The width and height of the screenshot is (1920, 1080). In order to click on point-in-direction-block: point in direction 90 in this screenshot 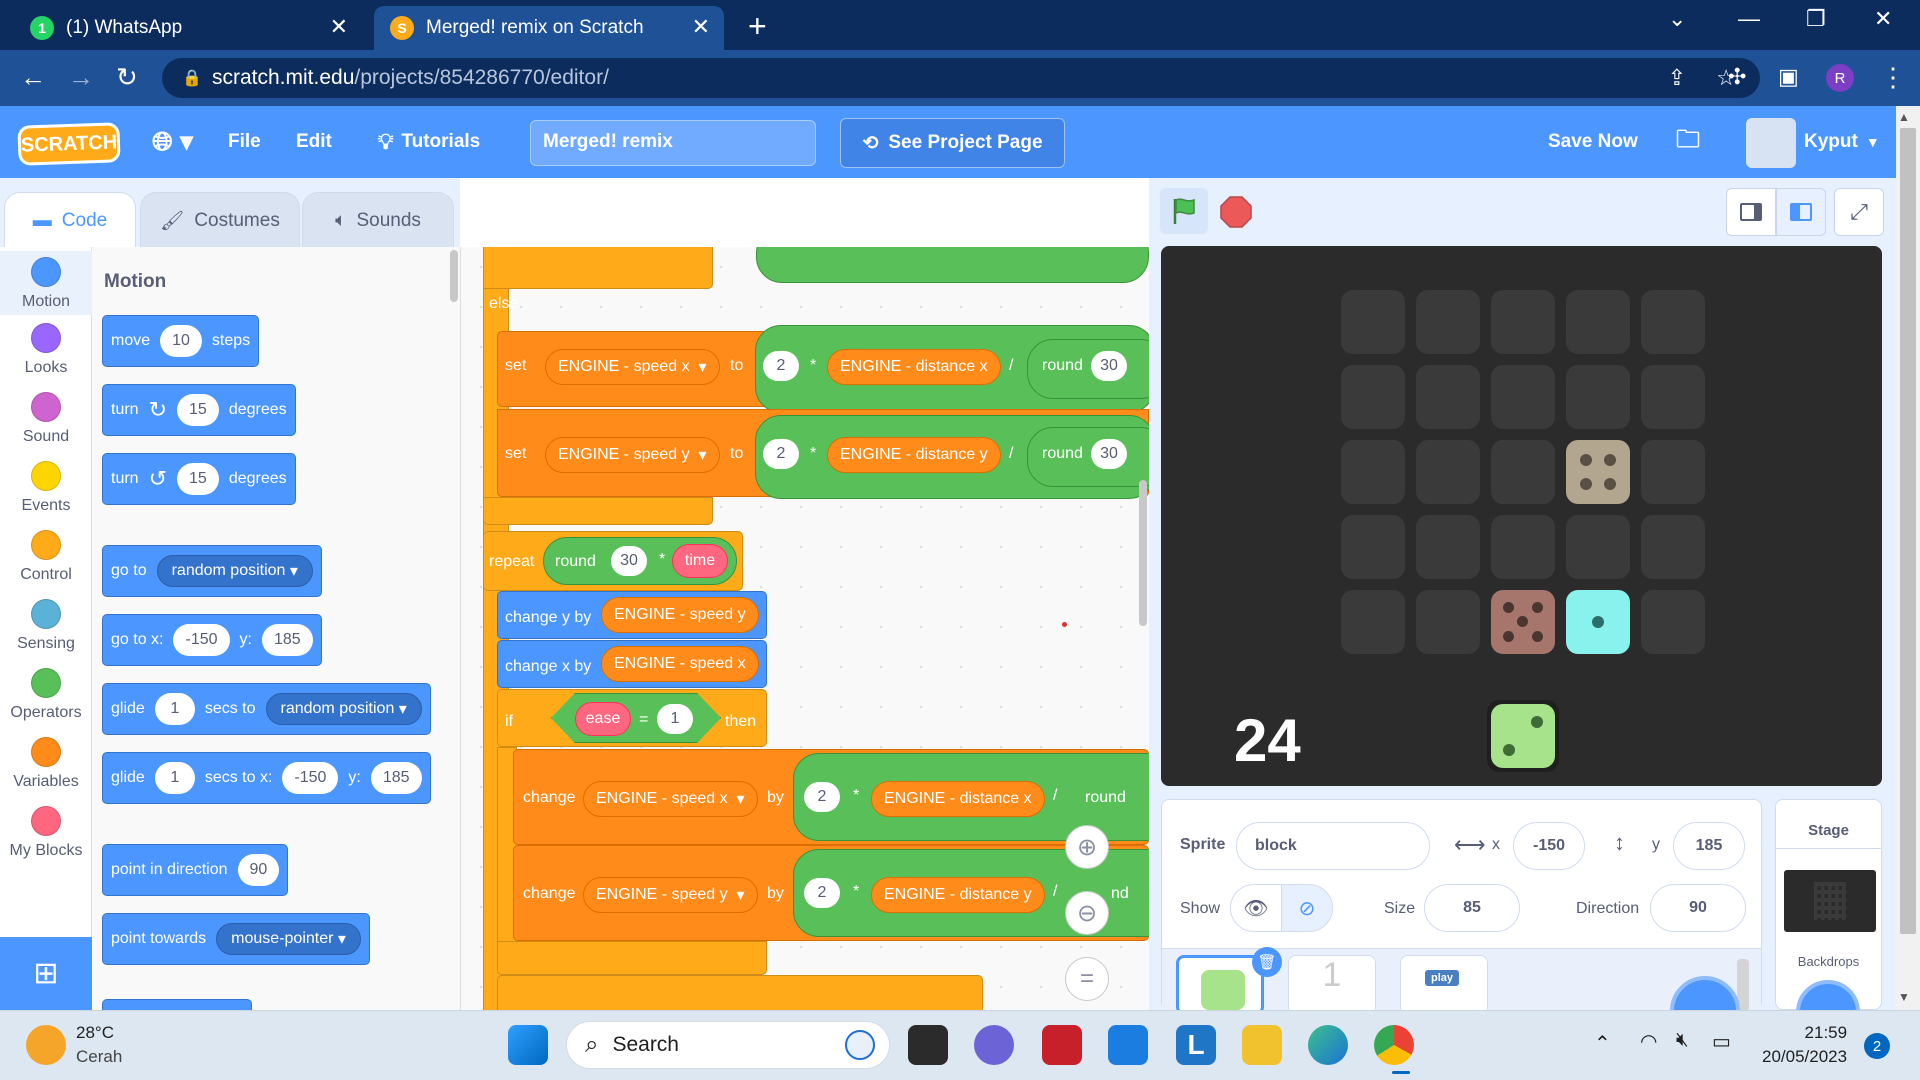, I will do `click(195, 870)`.